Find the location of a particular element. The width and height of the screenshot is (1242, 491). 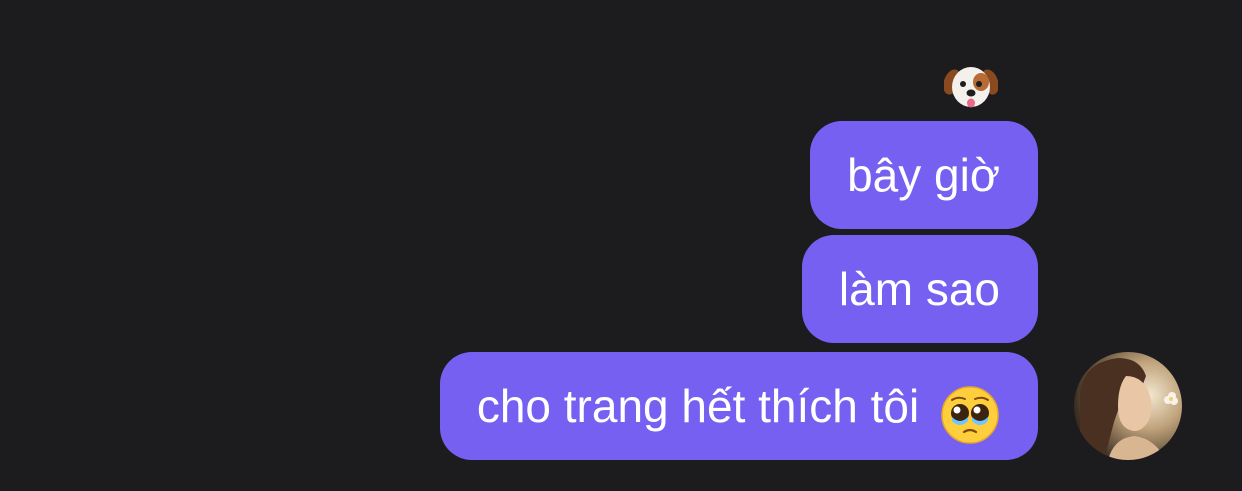

message-bubble: bây giờ is located at coordinates (924, 175).